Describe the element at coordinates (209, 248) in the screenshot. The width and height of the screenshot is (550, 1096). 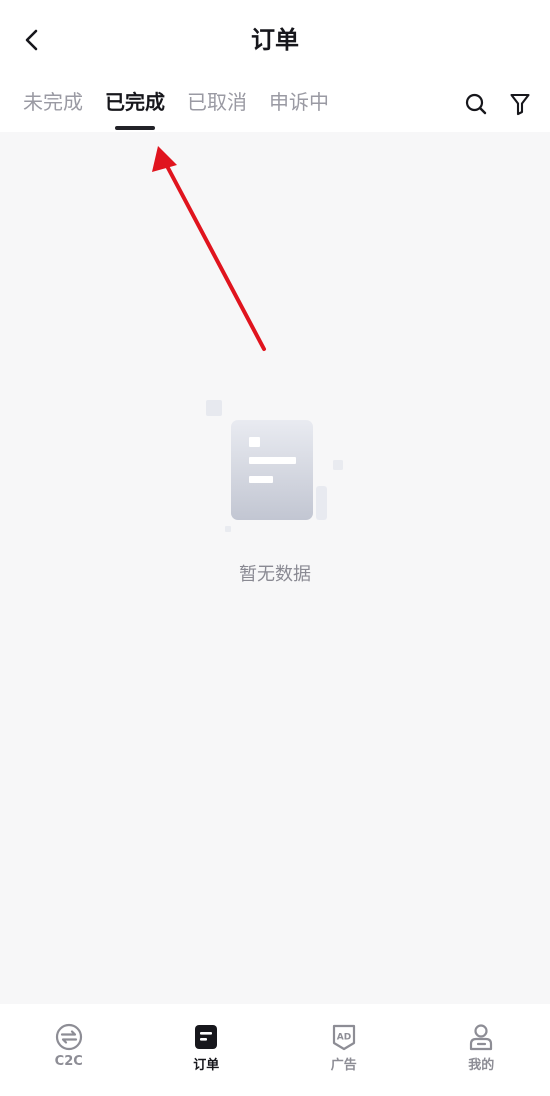
I see `annotation-arrow` at that location.